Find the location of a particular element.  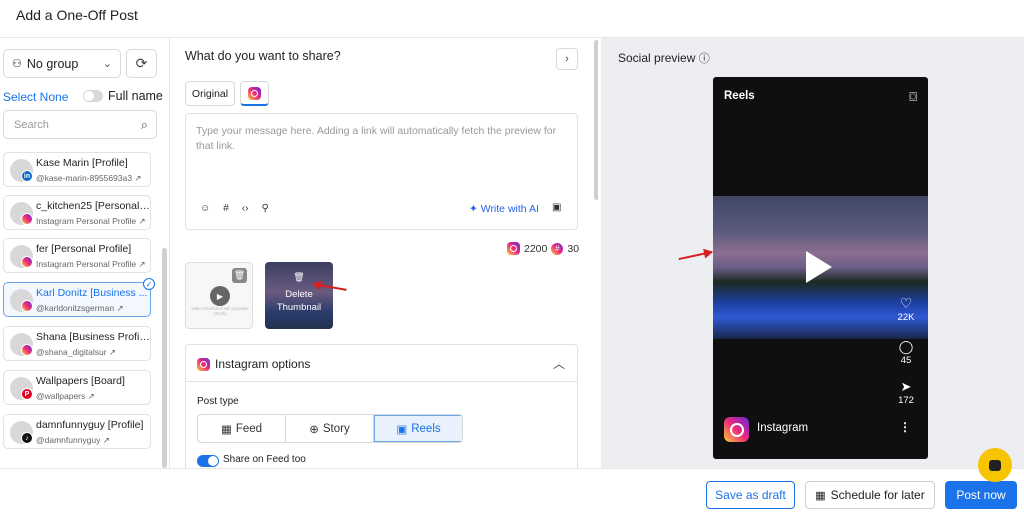

instagram-logo-icon is located at coordinates (736, 429).